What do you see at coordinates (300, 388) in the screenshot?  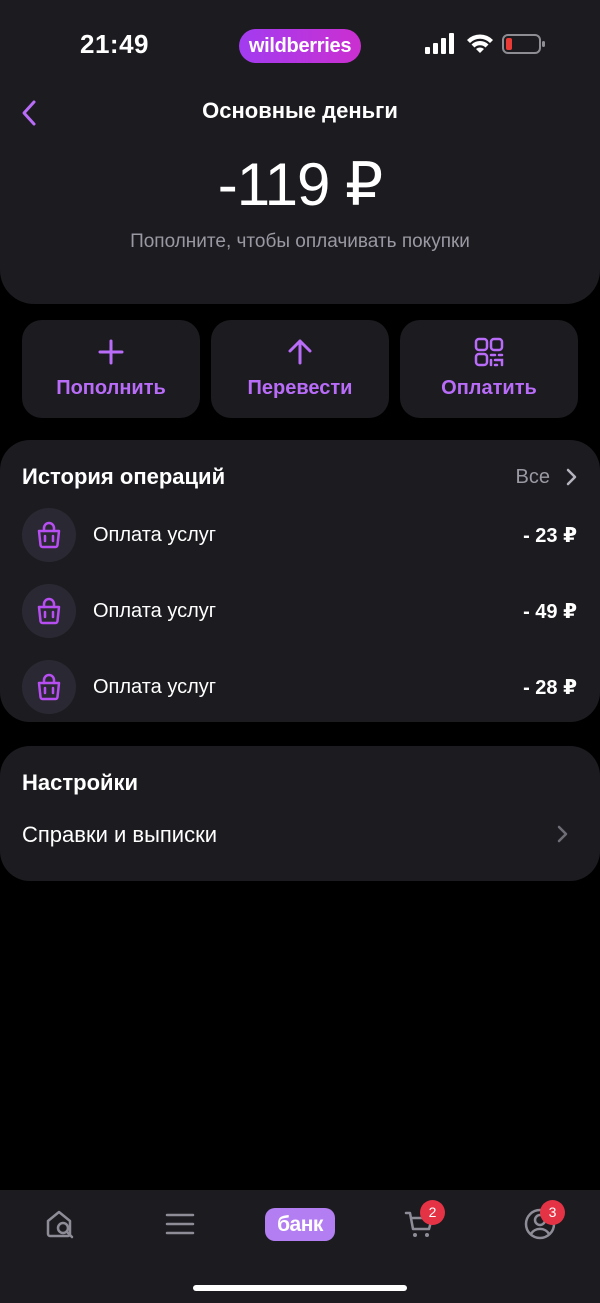 I see `transfer-label: Перевести` at bounding box center [300, 388].